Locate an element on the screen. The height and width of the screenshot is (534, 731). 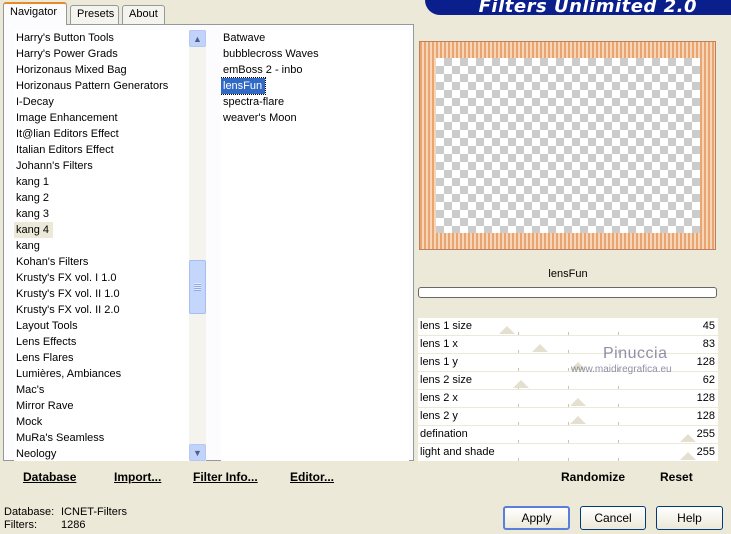
tab-navigator: Navigator is located at coordinates (35, 13).